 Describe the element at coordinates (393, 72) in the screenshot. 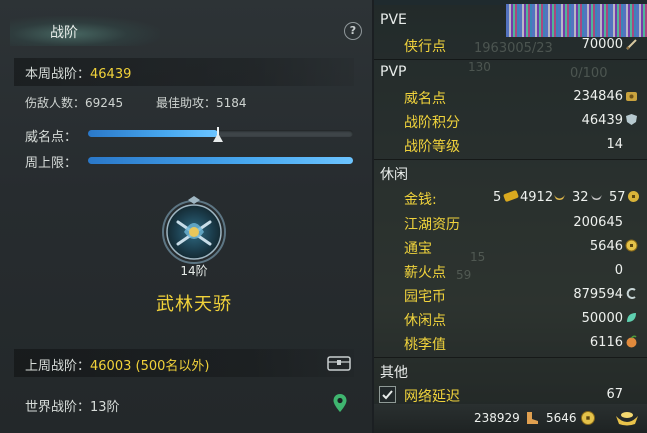

I see `section-pvp: PVP` at that location.